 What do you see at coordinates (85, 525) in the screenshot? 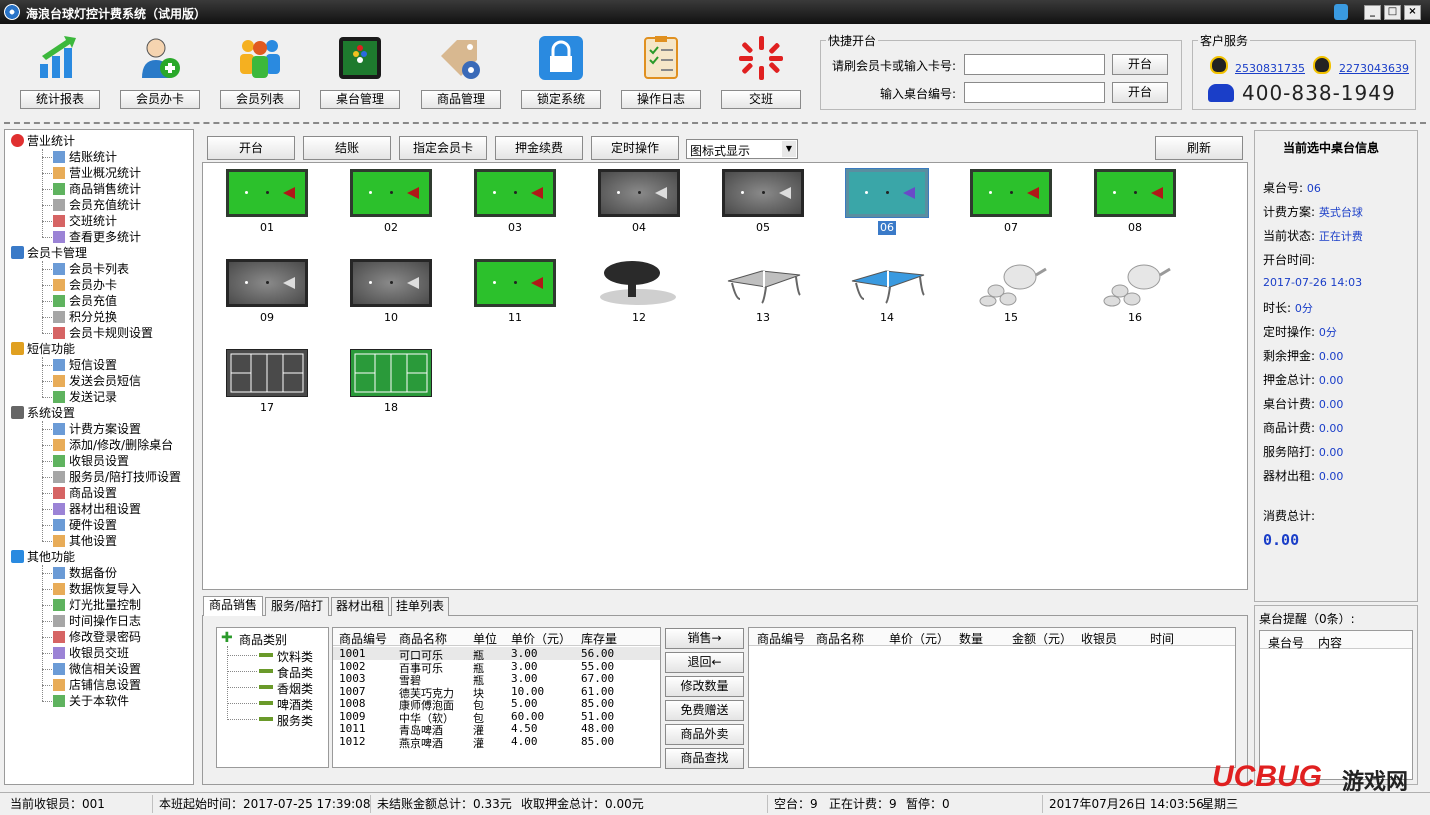
I see `tree-item: 硬件设置` at bounding box center [85, 525].